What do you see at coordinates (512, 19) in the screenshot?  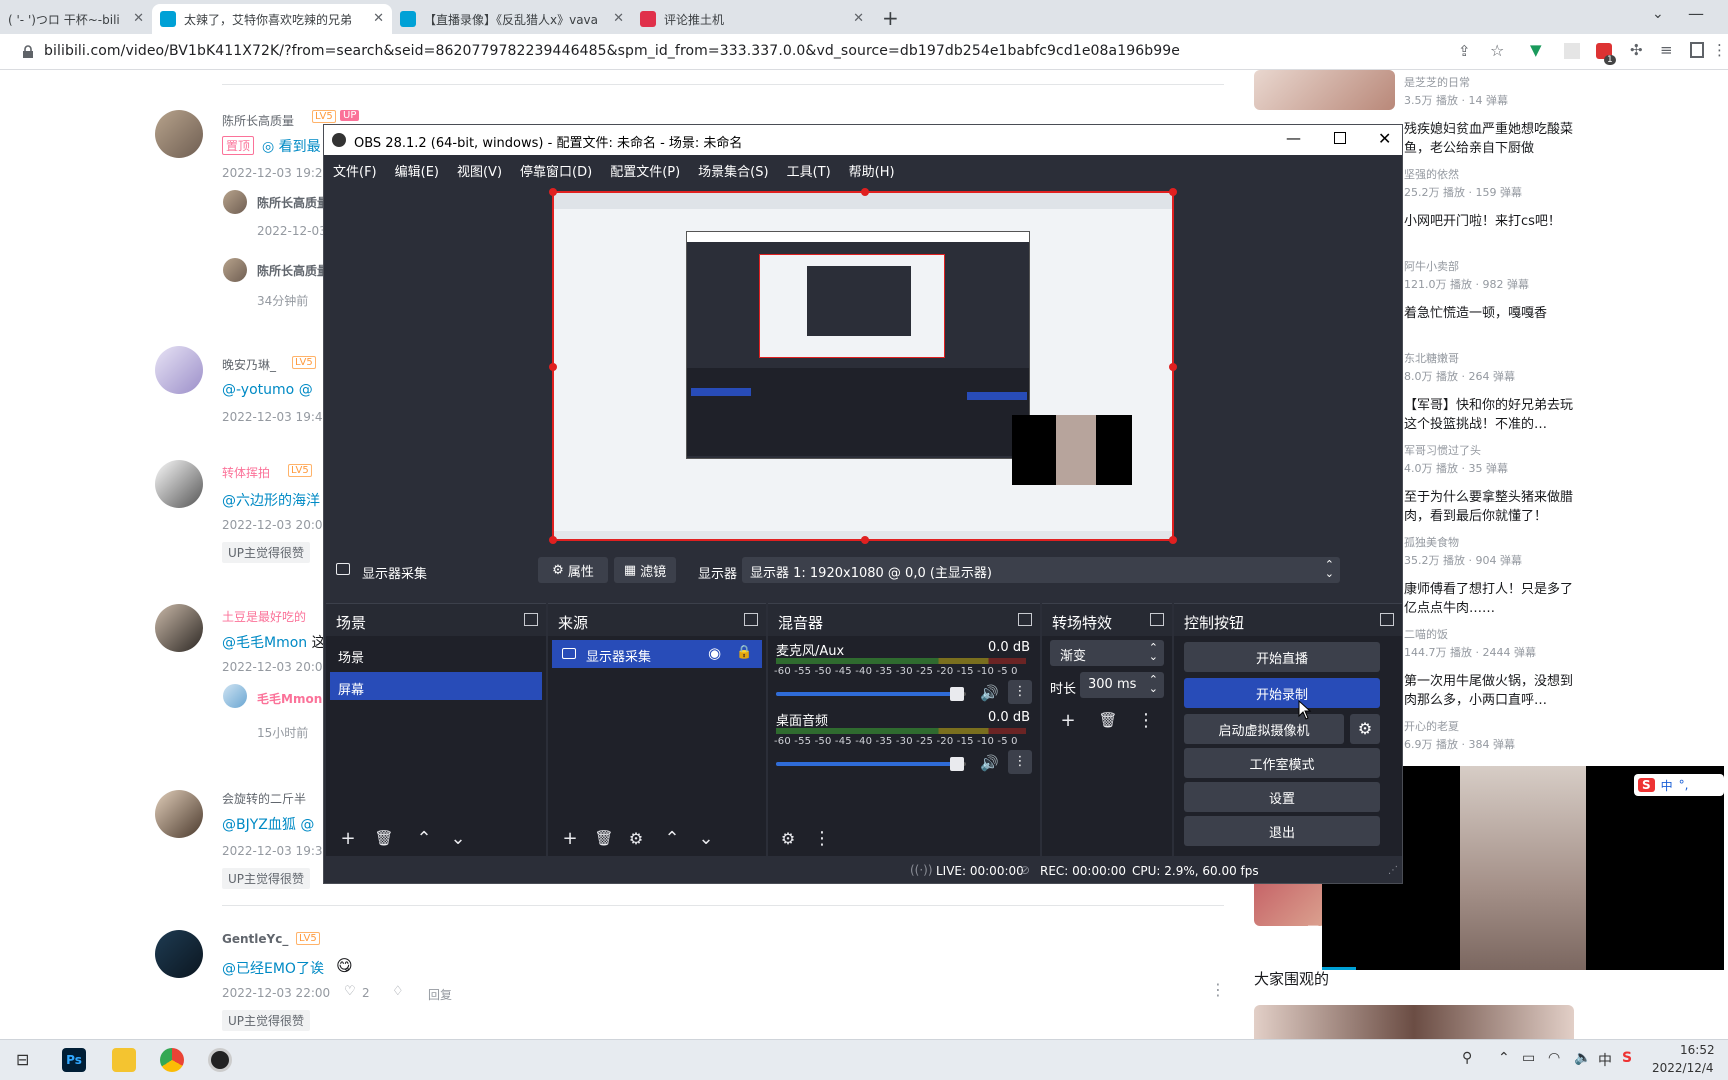 I see `browser-tab: 【直播录像】《反乱猎人x》vava ✕` at bounding box center [512, 19].